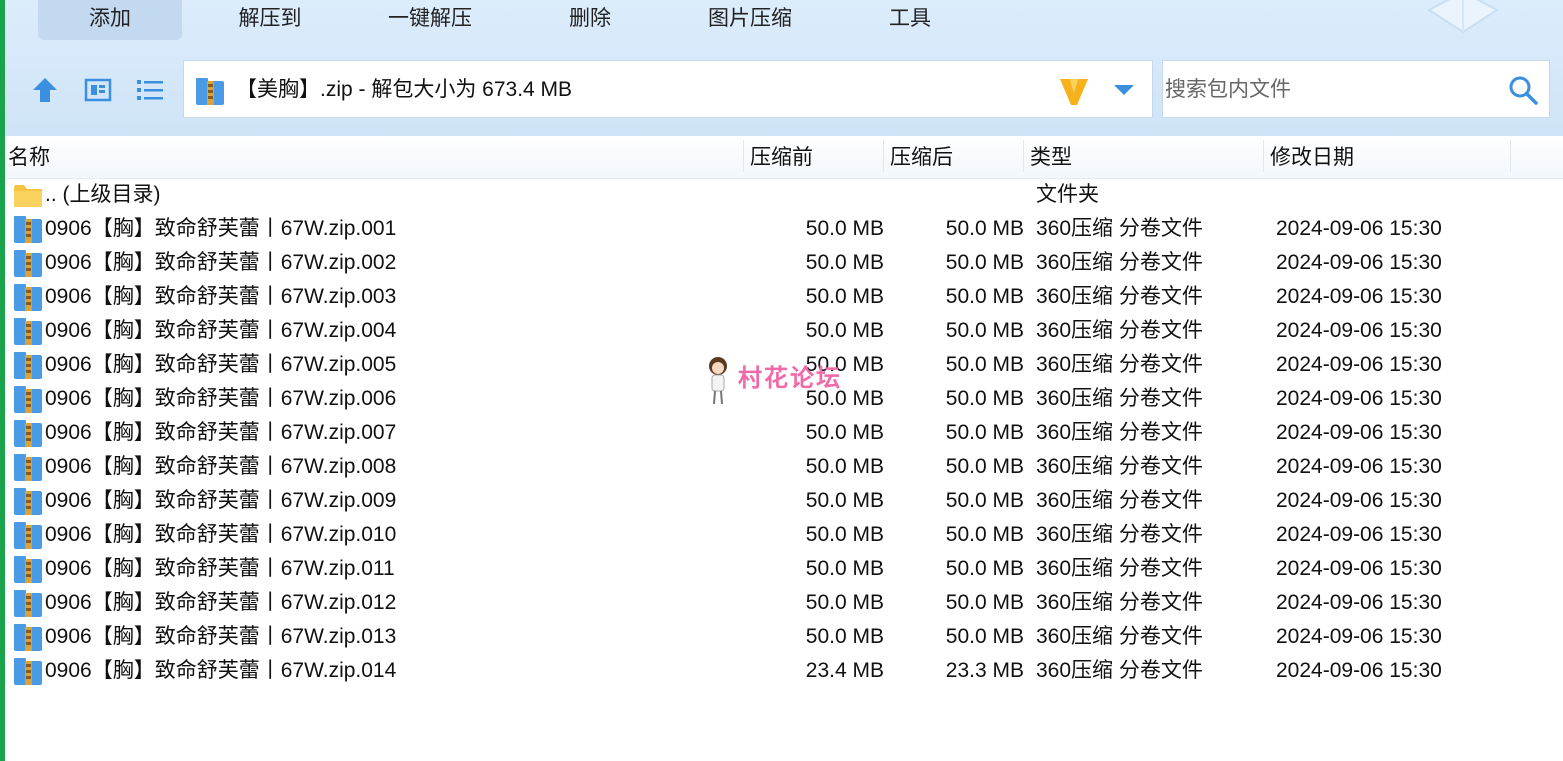 Image resolution: width=1563 pixels, height=761 pixels. What do you see at coordinates (103, 194) in the screenshot?
I see `file-name: .. (上级目录)` at bounding box center [103, 194].